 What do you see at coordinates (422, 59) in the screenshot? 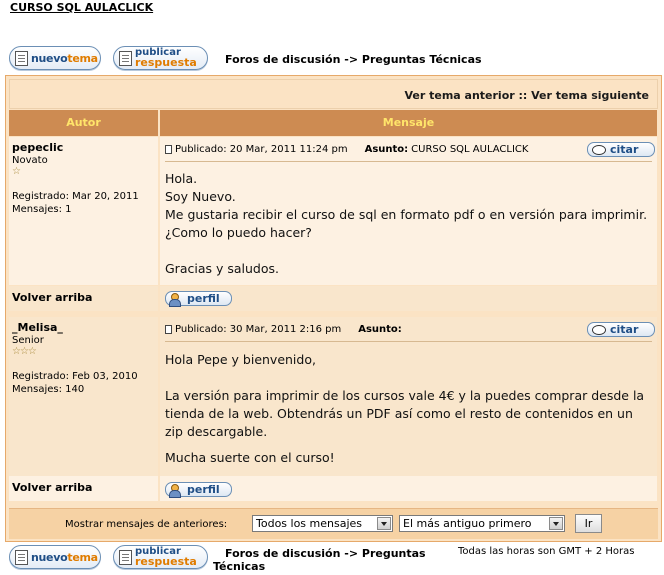
I see `breadcrumb-section: Preguntas Técnicas` at bounding box center [422, 59].